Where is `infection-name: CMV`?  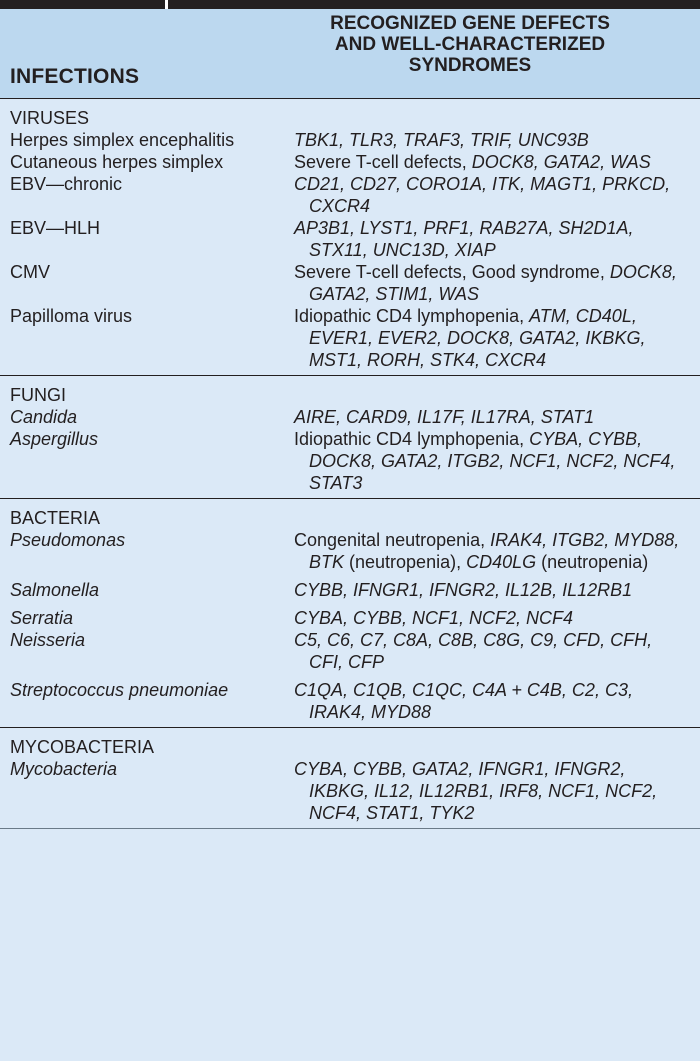 infection-name: CMV is located at coordinates (30, 272).